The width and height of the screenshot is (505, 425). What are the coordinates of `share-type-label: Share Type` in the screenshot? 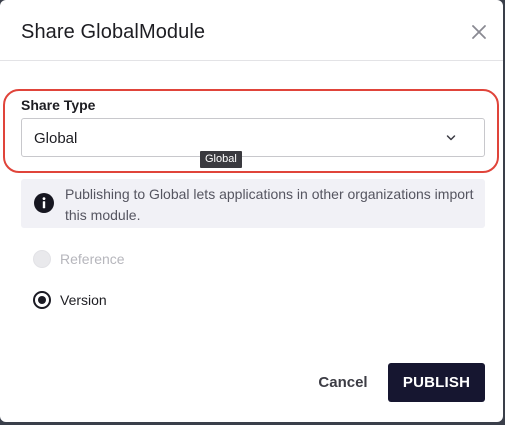 It's located at (58, 105).